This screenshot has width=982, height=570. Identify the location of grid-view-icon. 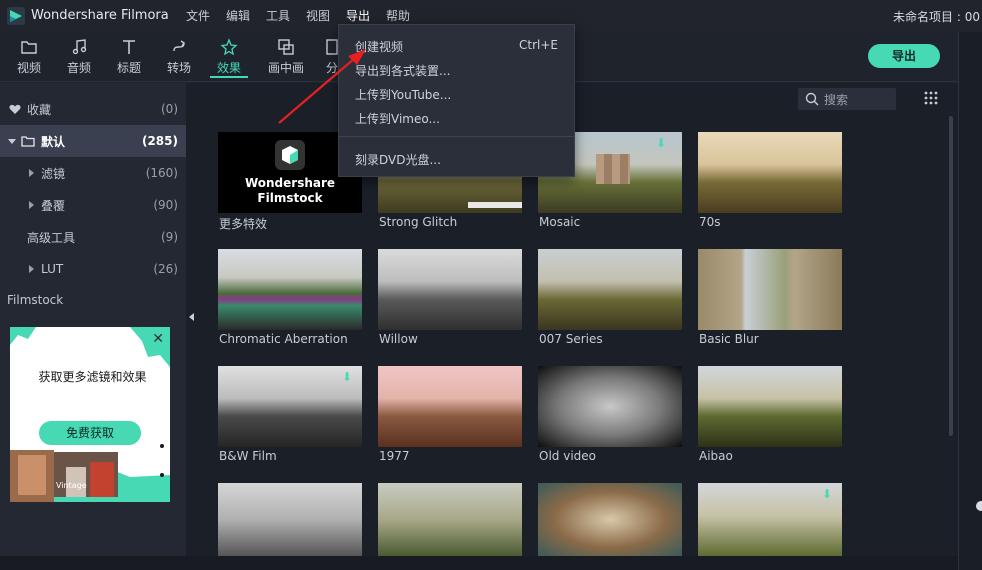
(931, 98).